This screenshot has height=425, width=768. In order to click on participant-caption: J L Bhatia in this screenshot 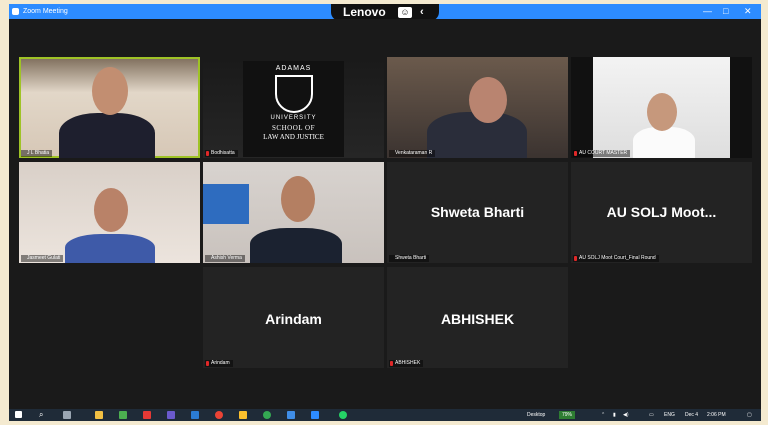, I will do `click(37, 153)`.